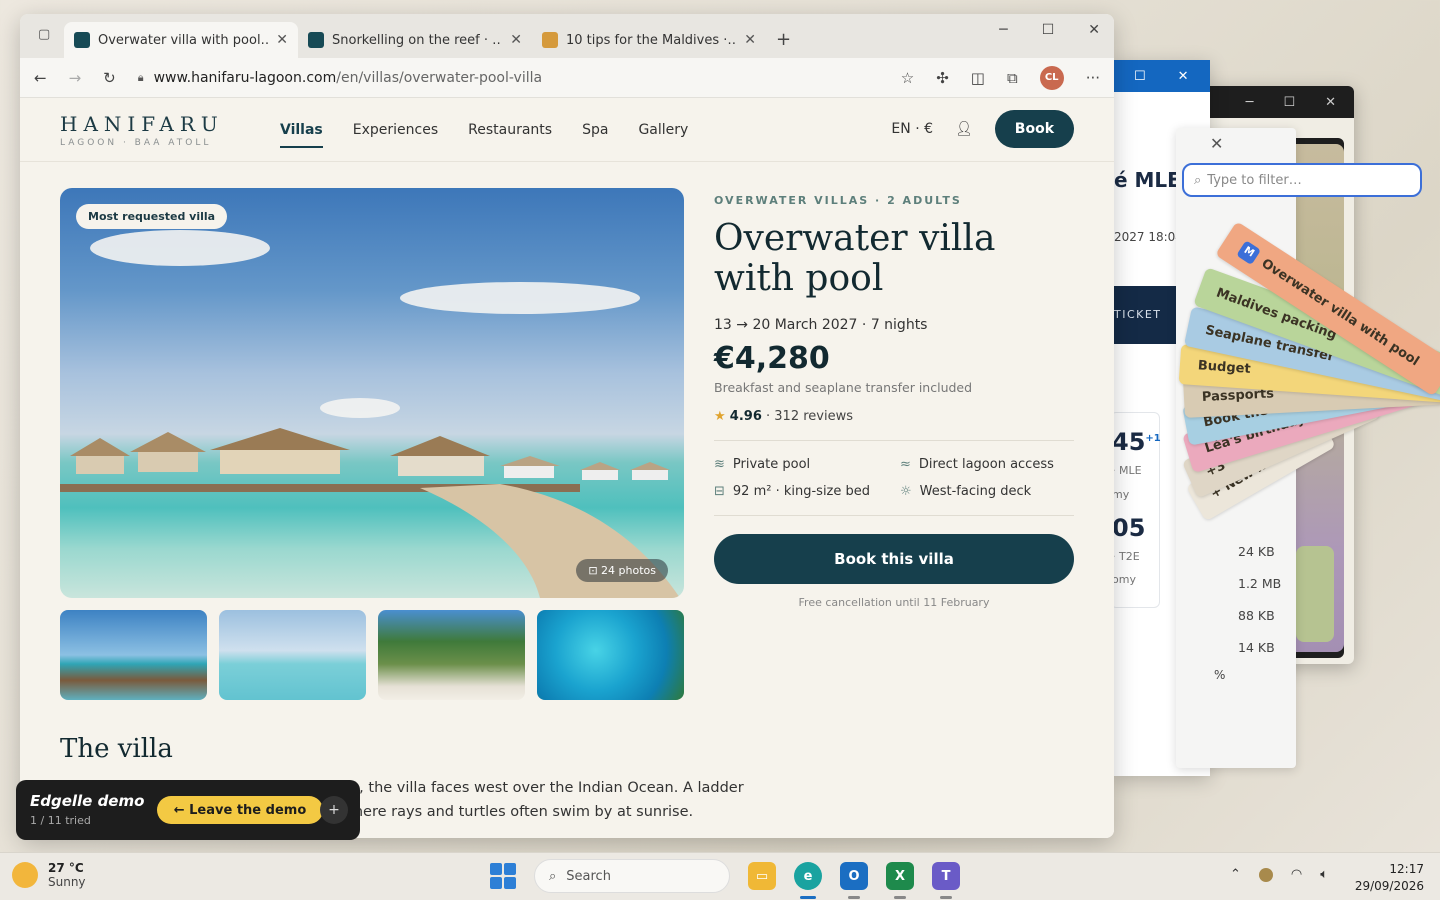 This screenshot has height=900, width=1440. Describe the element at coordinates (87, 801) in the screenshot. I see `demo-title: Edgelle demo` at that location.